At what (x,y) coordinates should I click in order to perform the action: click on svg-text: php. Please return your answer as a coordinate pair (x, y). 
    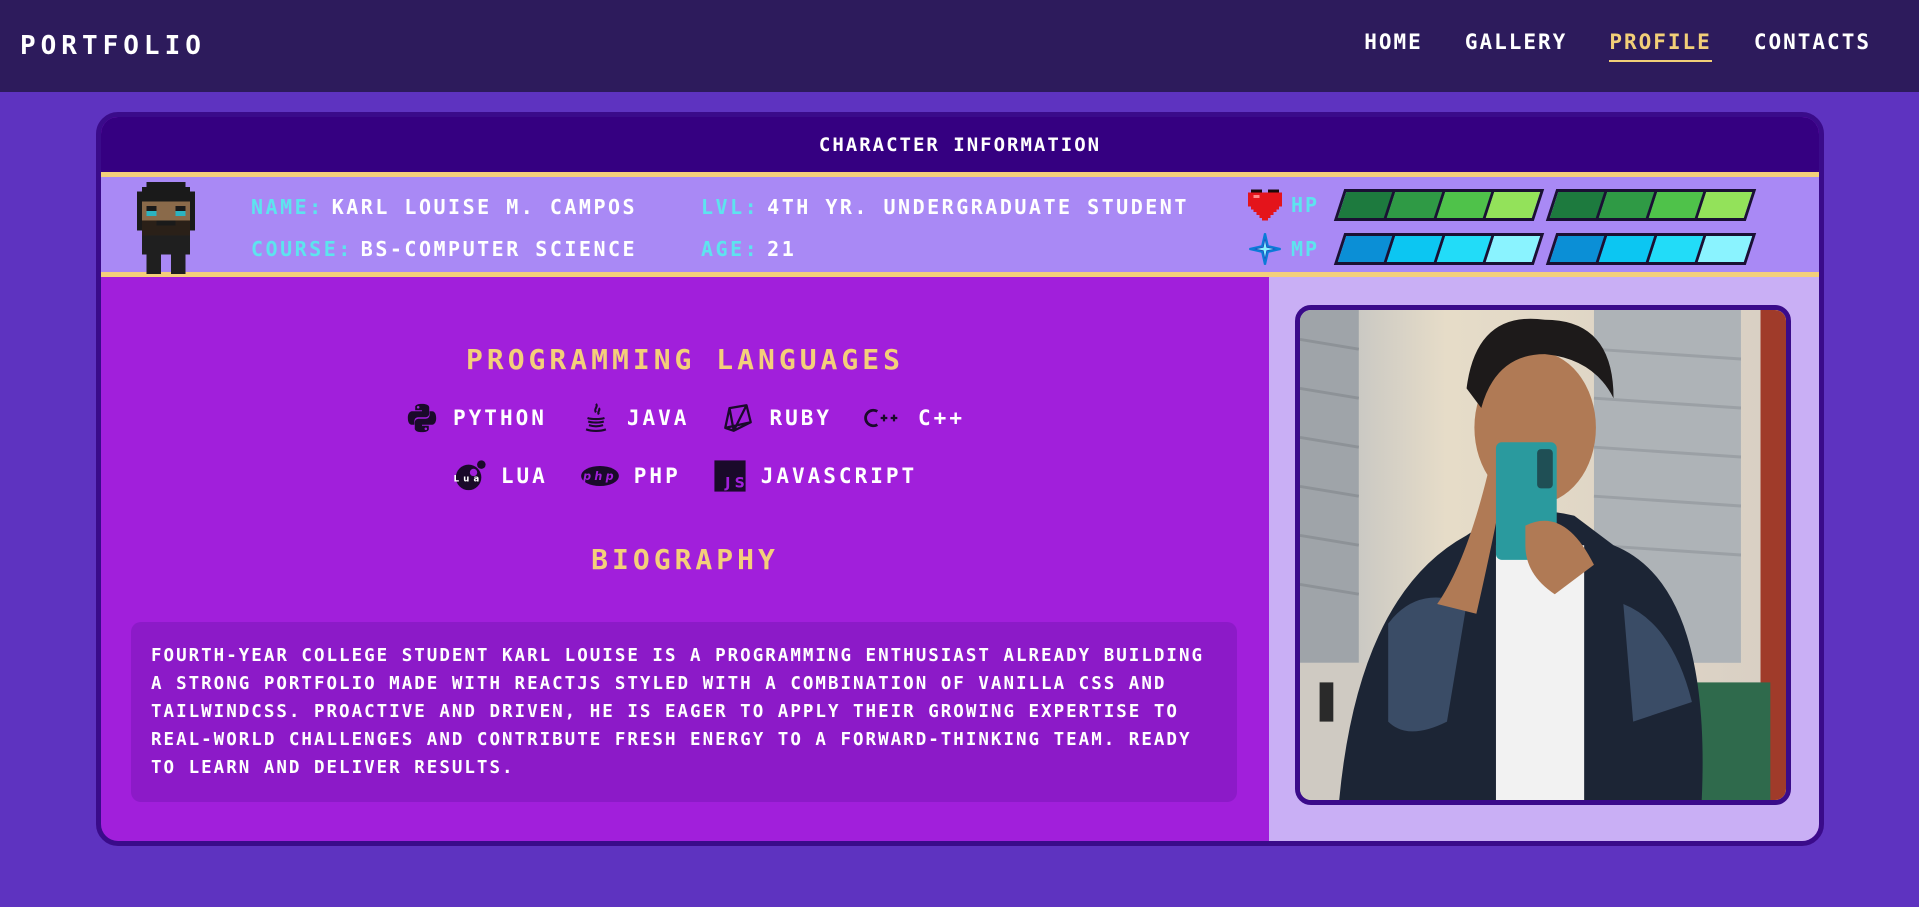
    Looking at the image, I should click on (599, 476).